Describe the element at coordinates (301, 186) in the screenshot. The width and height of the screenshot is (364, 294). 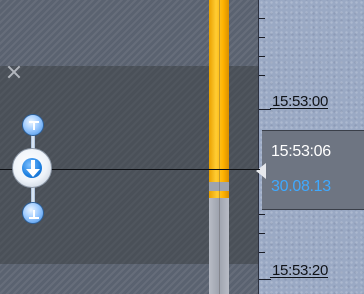
I see `cursor-date: 30.08.13` at that location.